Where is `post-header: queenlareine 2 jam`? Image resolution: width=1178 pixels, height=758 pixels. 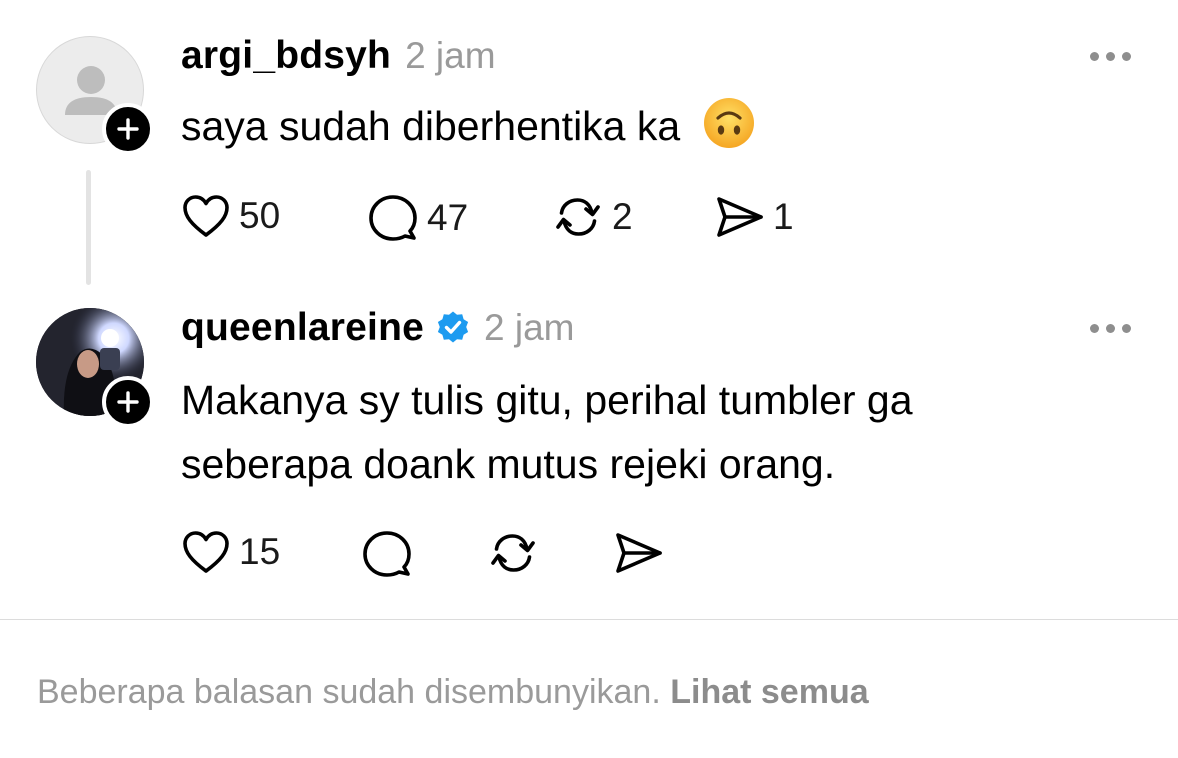 post-header: queenlareine 2 jam is located at coordinates (377, 328).